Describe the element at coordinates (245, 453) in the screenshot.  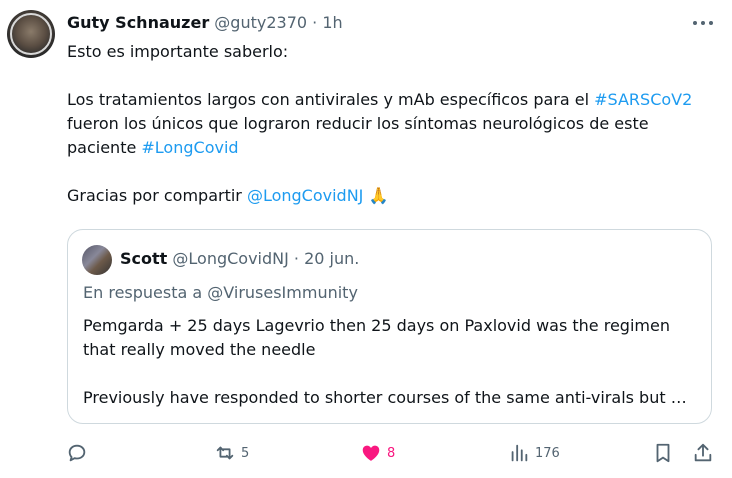
I see `retweet-count: 5` at that location.